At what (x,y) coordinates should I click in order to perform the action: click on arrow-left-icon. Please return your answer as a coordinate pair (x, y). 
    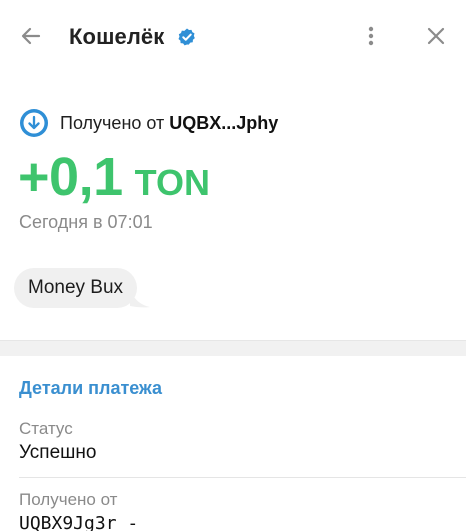
    Looking at the image, I should click on (31, 36).